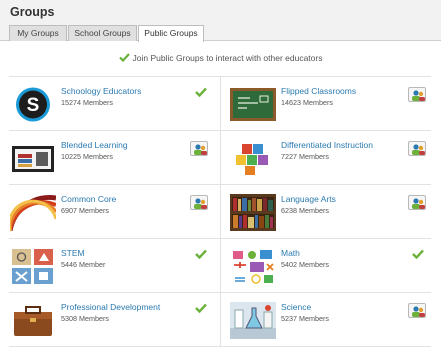 This screenshot has height=356, width=441. Describe the element at coordinates (296, 307) in the screenshot. I see `group-name: Science` at that location.